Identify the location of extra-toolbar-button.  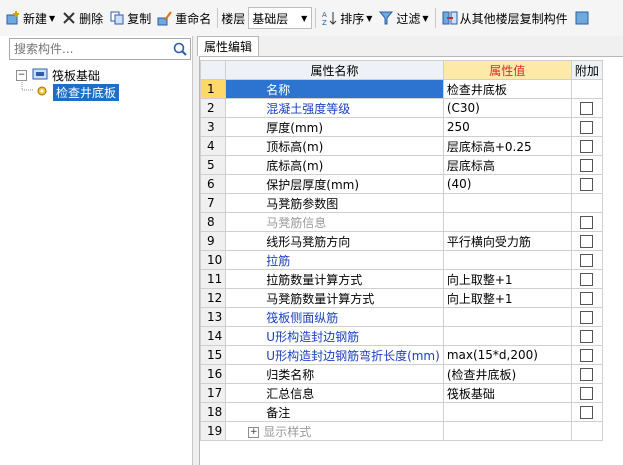
(583, 18).